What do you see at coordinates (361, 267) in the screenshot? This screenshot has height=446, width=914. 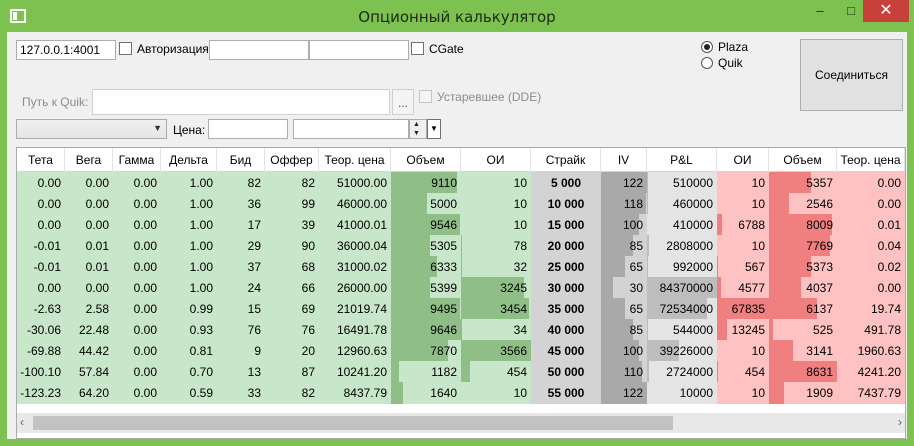 I see `cell-value: 31000.02` at bounding box center [361, 267].